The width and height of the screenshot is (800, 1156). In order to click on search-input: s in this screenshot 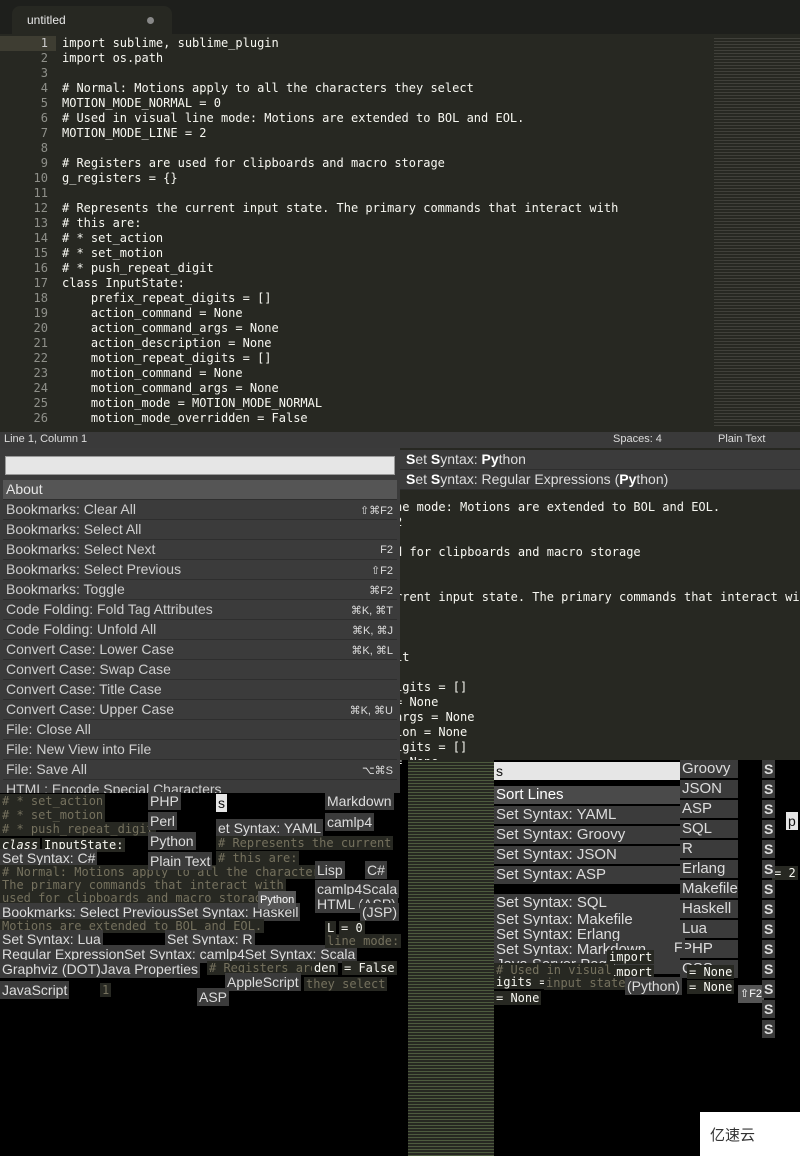, I will do `click(587, 771)`.